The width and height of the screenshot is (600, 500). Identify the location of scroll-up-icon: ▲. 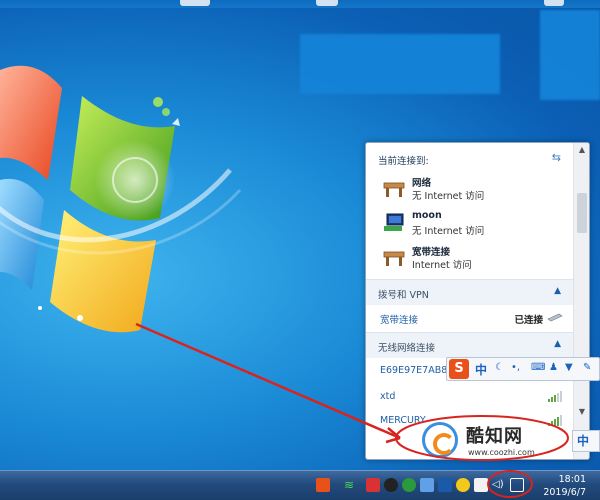
(582, 149).